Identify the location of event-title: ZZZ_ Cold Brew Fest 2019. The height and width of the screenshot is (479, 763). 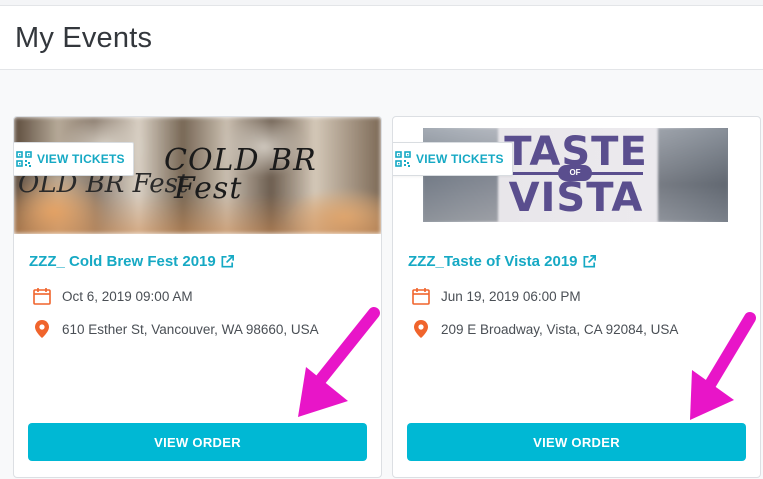
(122, 261).